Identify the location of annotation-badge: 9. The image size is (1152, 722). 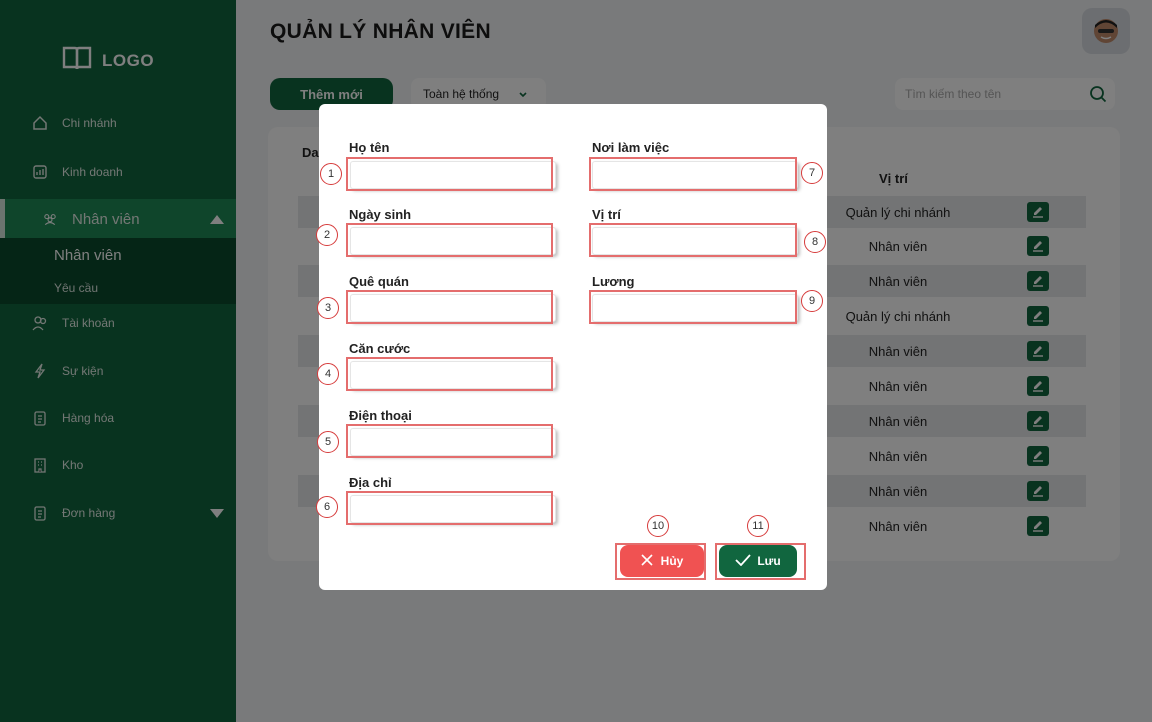
(812, 301).